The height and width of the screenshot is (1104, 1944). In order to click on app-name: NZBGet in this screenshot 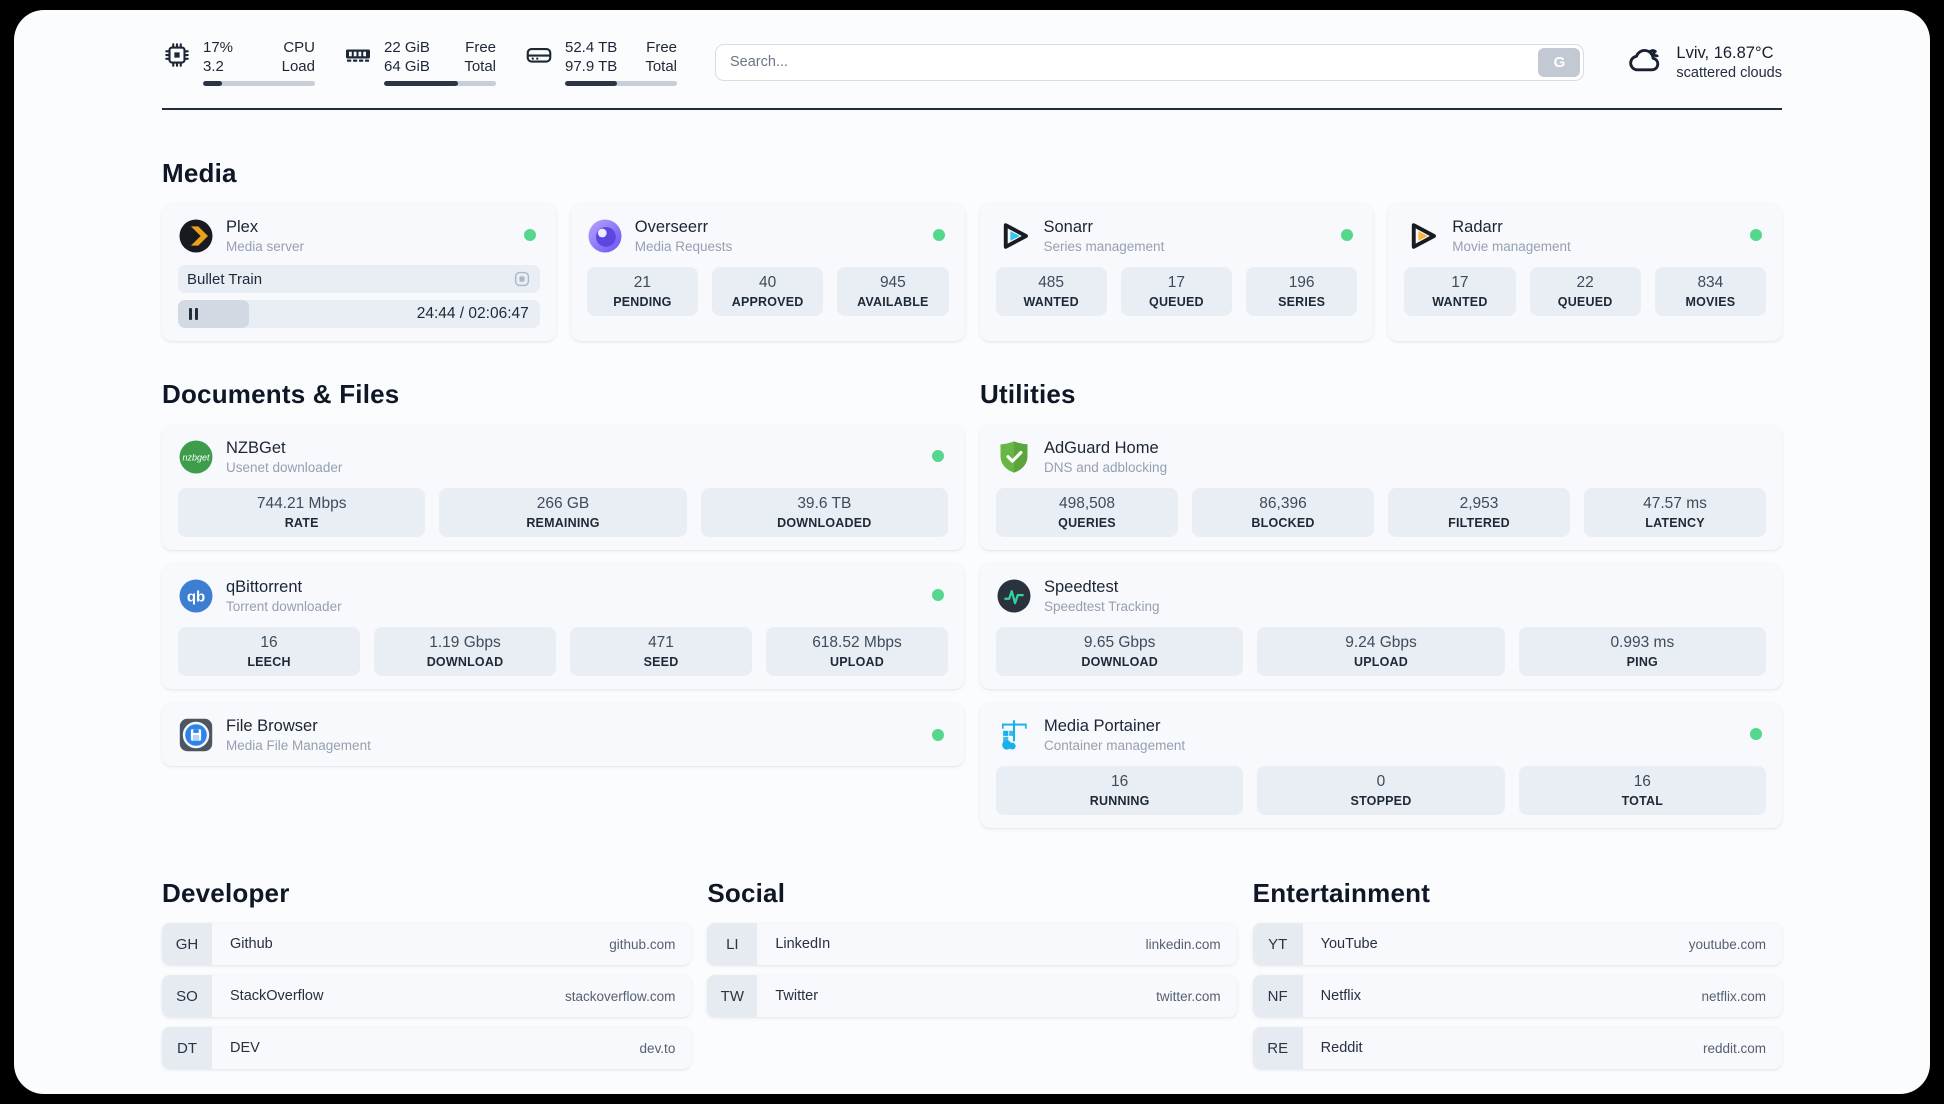, I will do `click(256, 448)`.